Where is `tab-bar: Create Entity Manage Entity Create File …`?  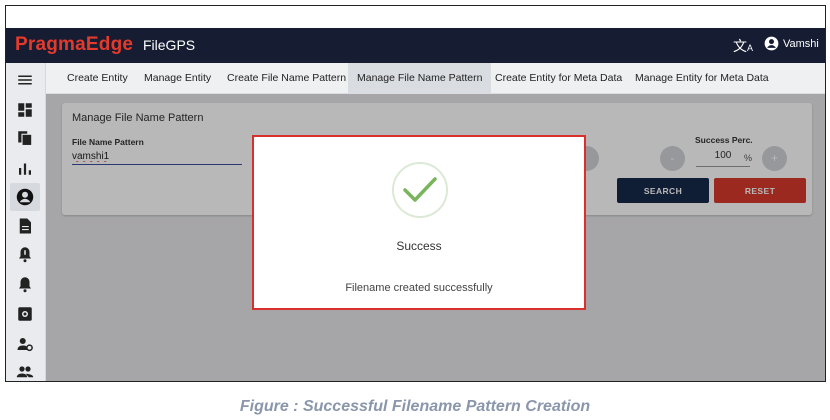
tab-bar: Create Entity Manage Entity Create File … is located at coordinates (435, 78).